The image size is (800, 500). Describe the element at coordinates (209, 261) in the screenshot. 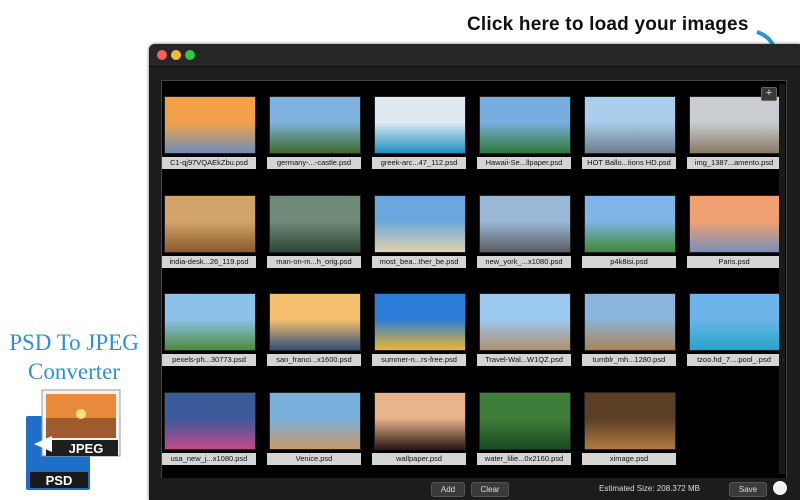

I see `image-filename-label: india-desk...26_119.psd` at that location.